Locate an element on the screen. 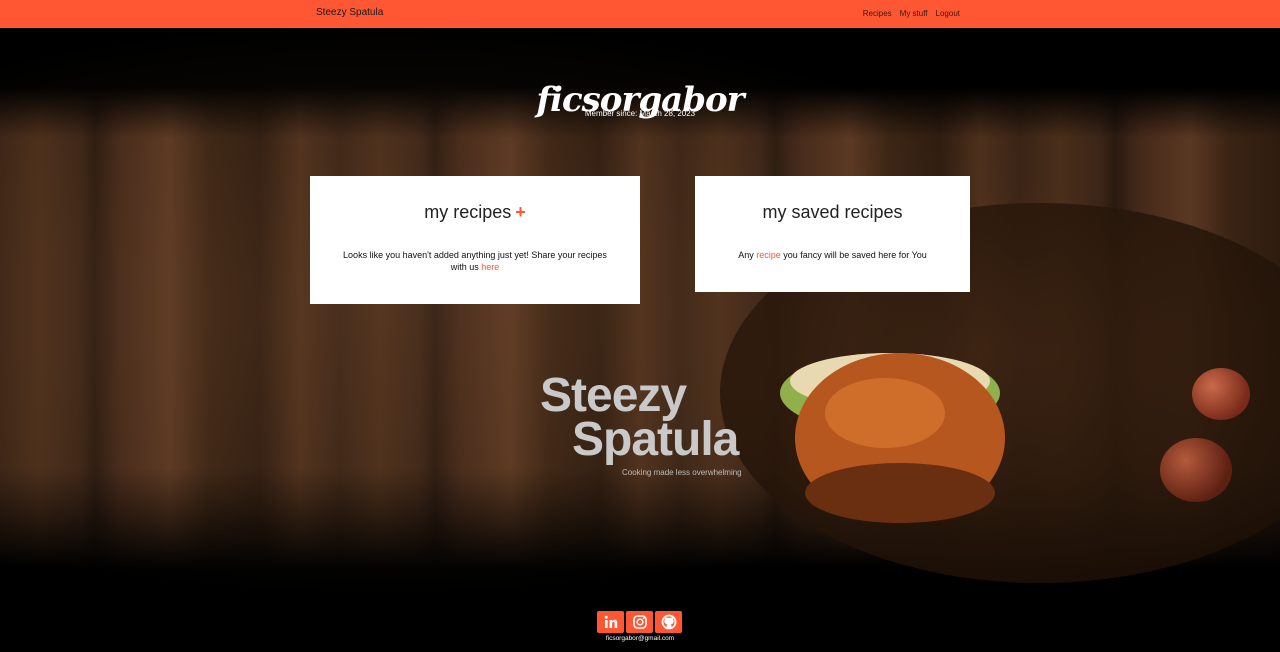 The image size is (1280, 652). social-links is located at coordinates (639, 622).